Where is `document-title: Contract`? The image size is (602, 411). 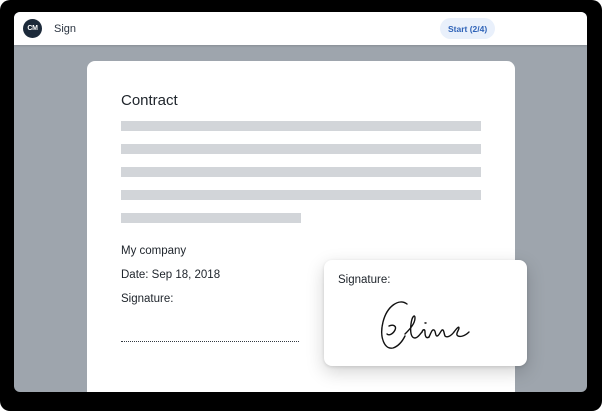
document-title: Contract is located at coordinates (149, 100).